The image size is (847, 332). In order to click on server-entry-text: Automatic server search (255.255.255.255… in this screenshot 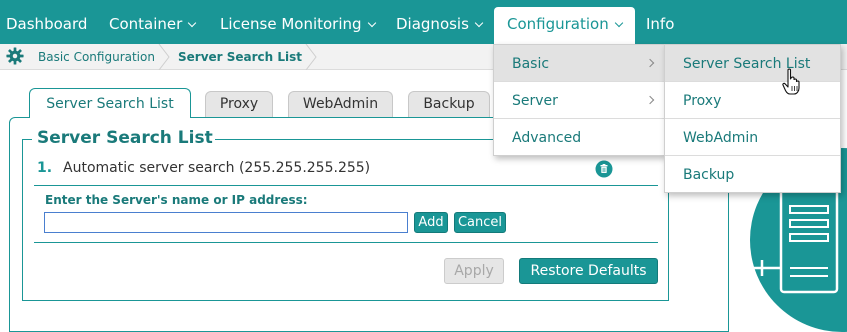, I will do `click(217, 168)`.